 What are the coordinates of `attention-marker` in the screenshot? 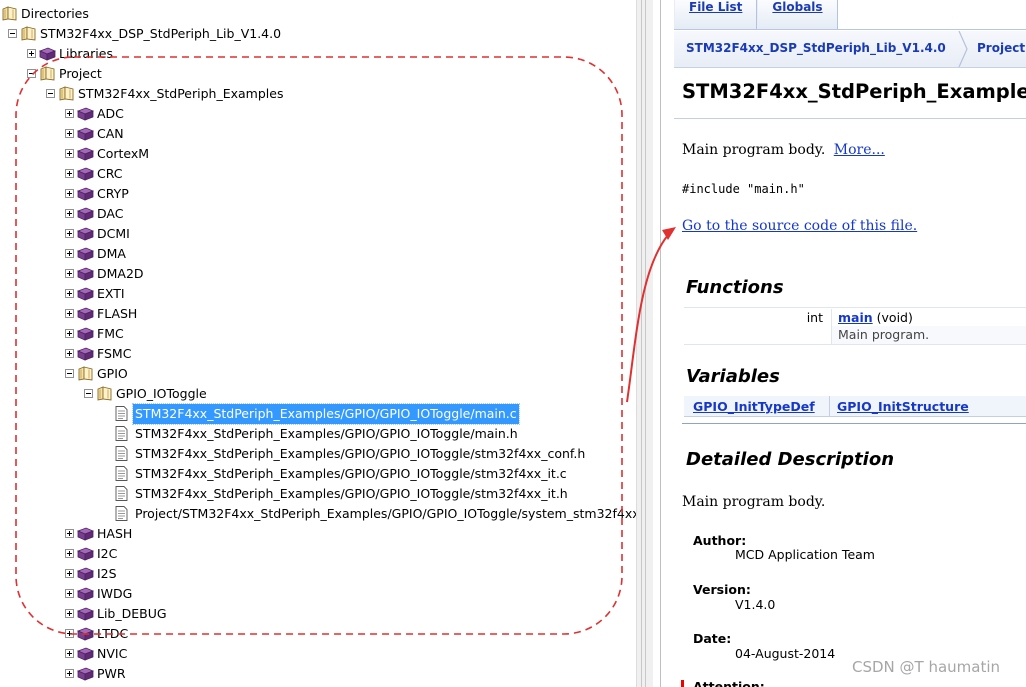 It's located at (682, 683).